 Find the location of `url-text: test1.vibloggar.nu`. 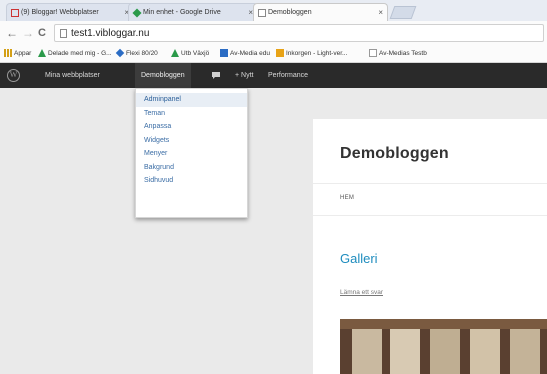

url-text: test1.vibloggar.nu is located at coordinates (110, 33).